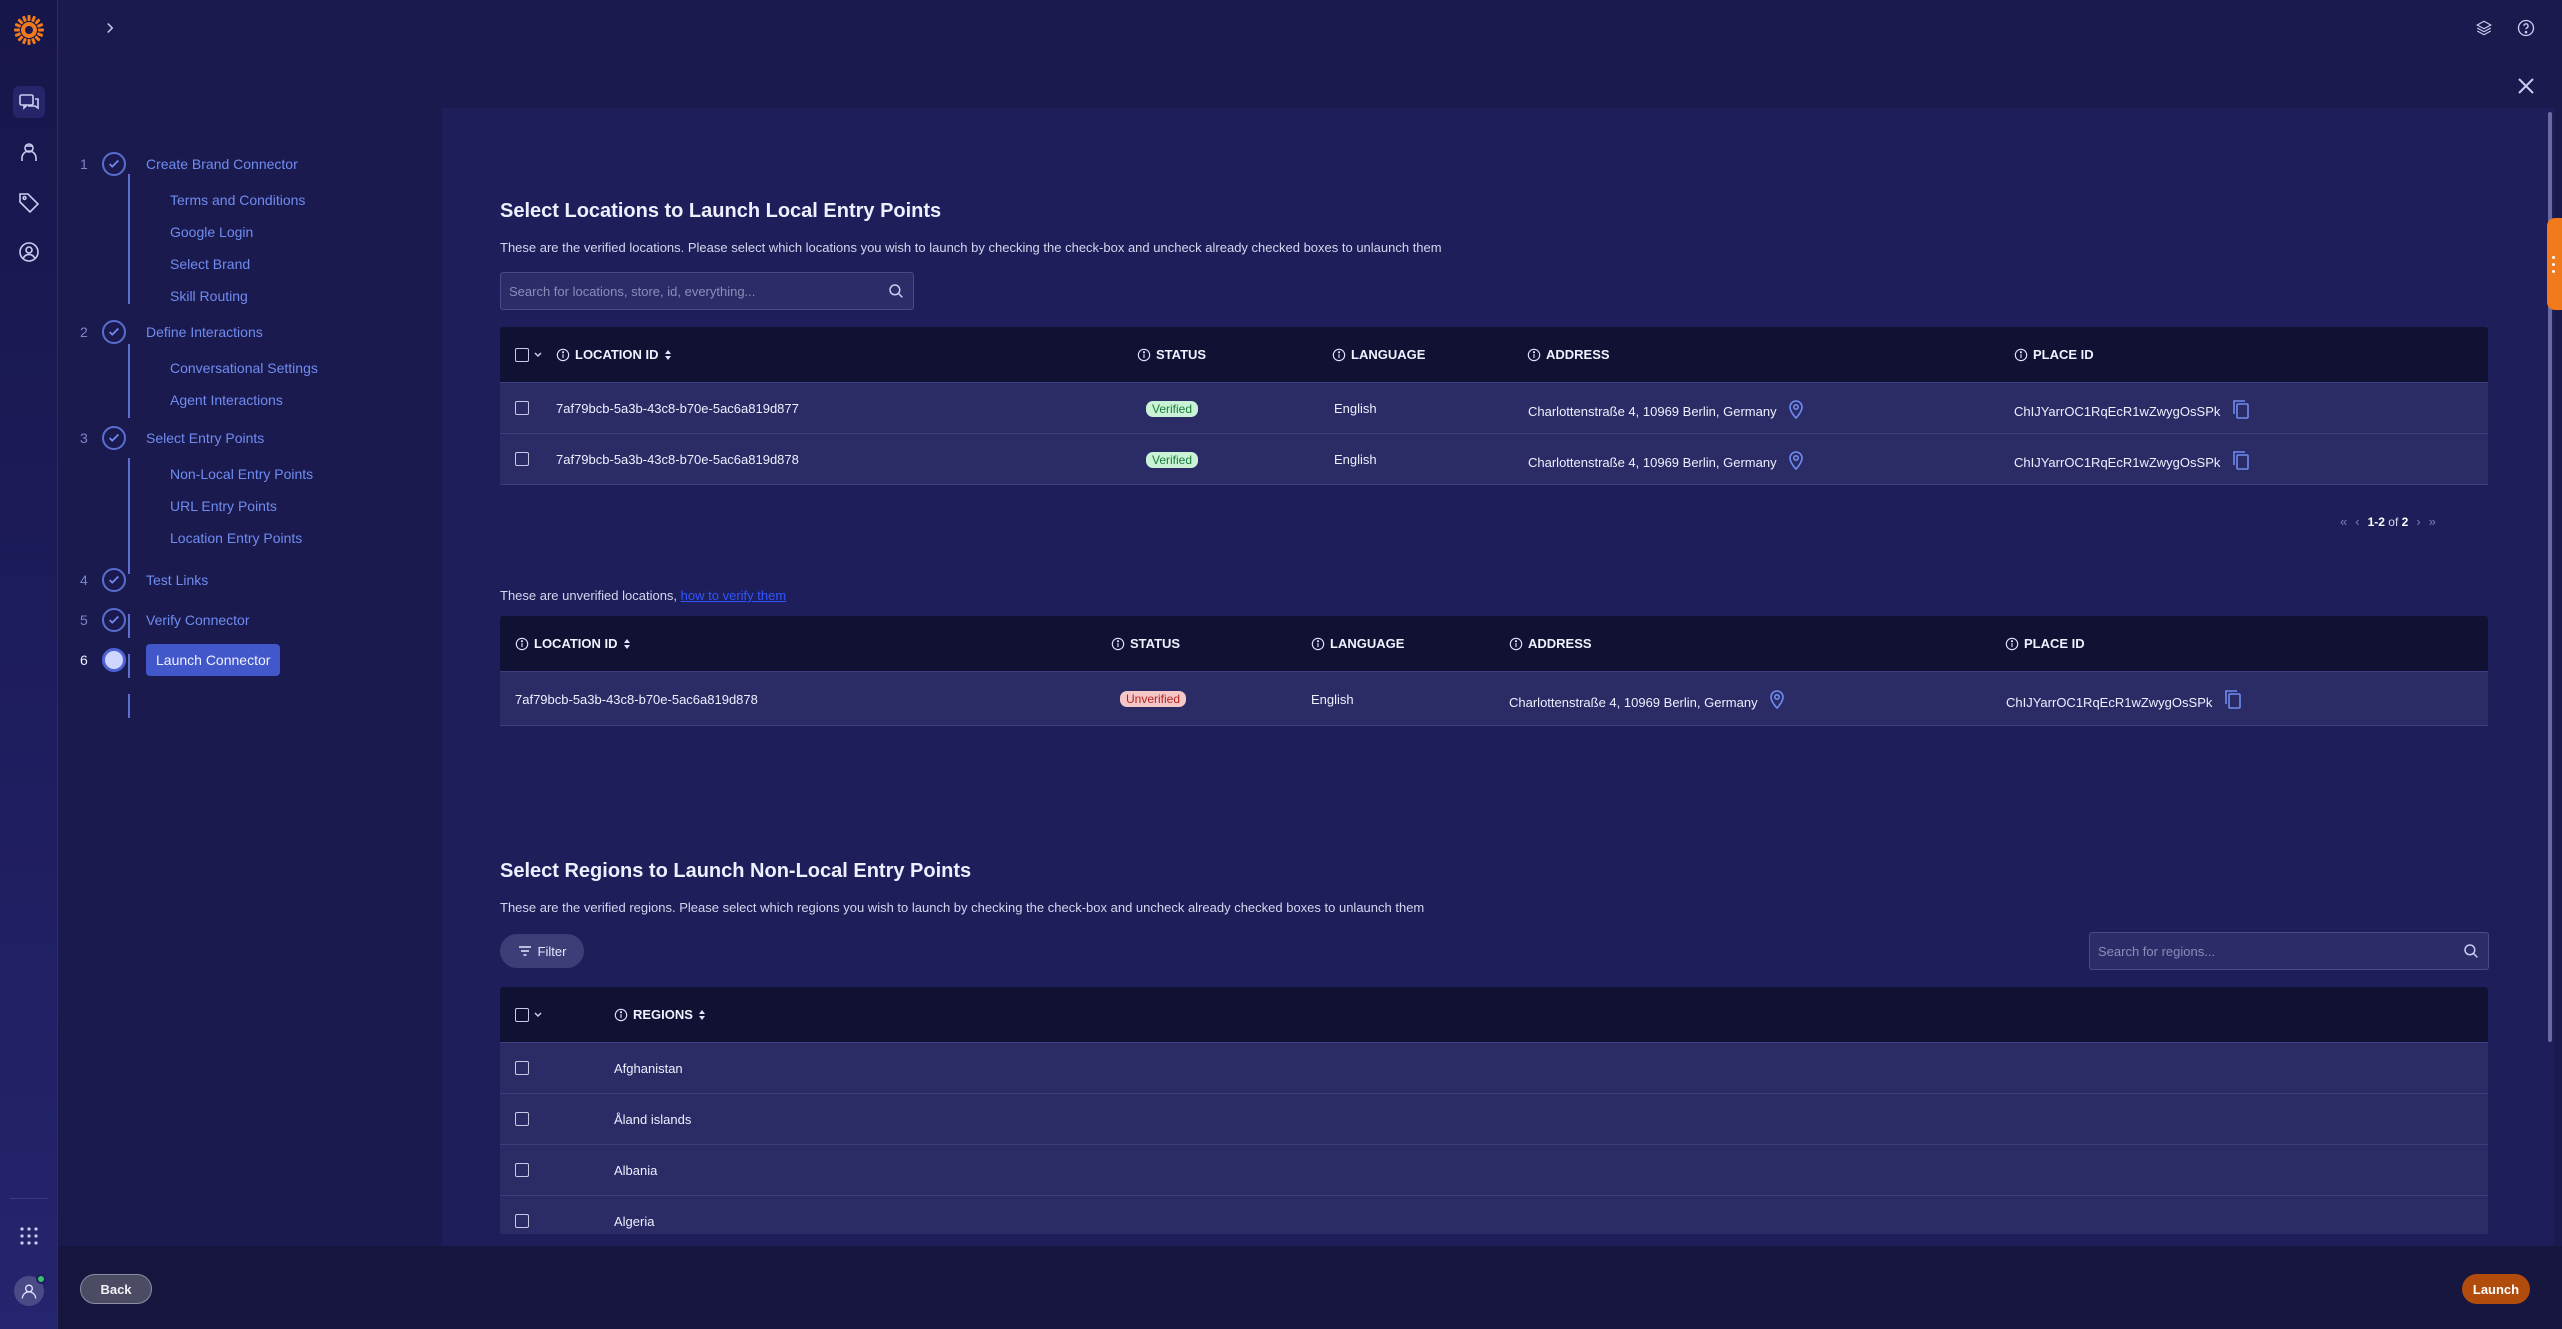 This screenshot has height=1329, width=2562. What do you see at coordinates (29, 202) in the screenshot?
I see `tag-icon` at bounding box center [29, 202].